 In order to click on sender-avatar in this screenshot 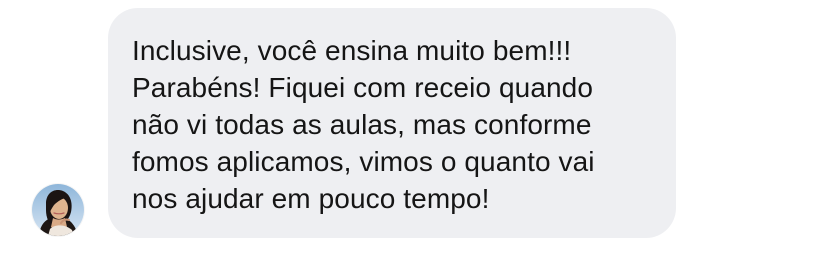, I will do `click(58, 210)`.